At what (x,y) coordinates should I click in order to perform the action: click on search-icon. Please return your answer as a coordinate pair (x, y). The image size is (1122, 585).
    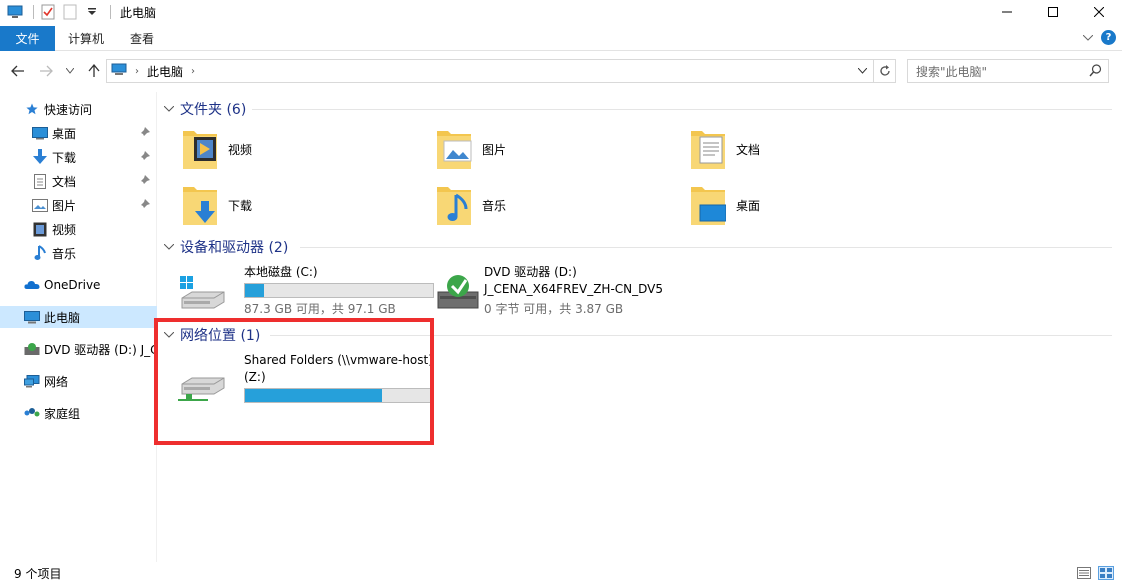
    Looking at the image, I should click on (1095, 72).